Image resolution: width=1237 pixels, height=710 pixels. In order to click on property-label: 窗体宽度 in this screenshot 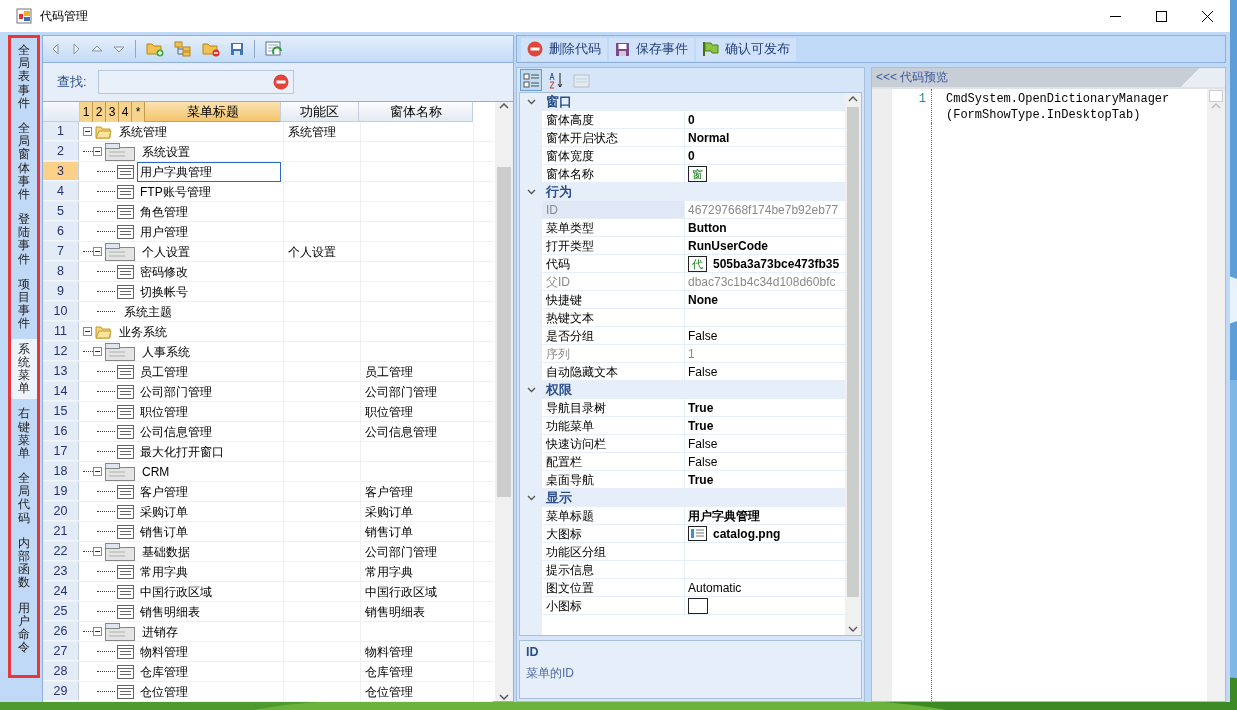, I will do `click(613, 156)`.